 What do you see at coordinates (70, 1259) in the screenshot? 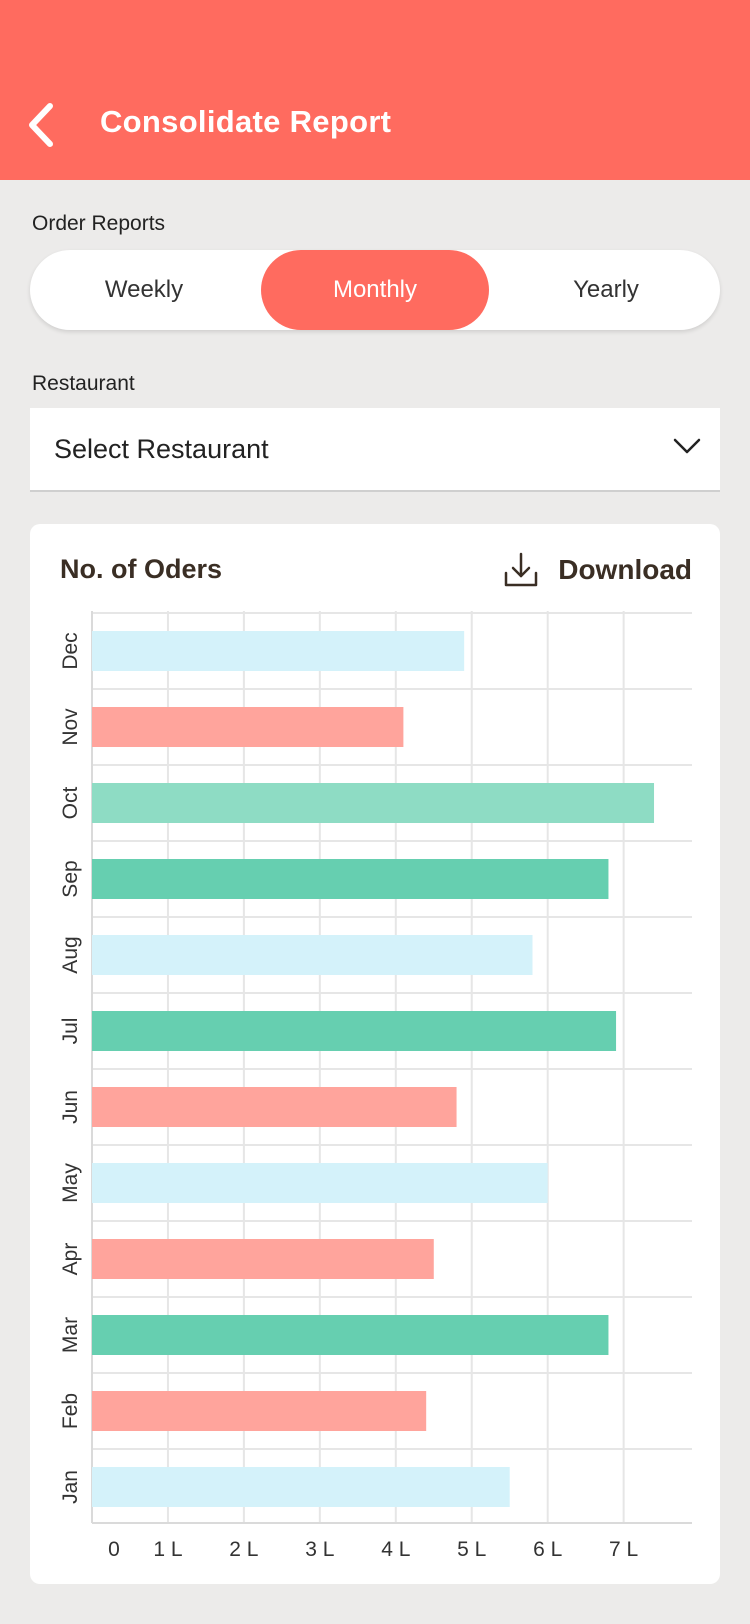
I see `category-label: Apr` at bounding box center [70, 1259].